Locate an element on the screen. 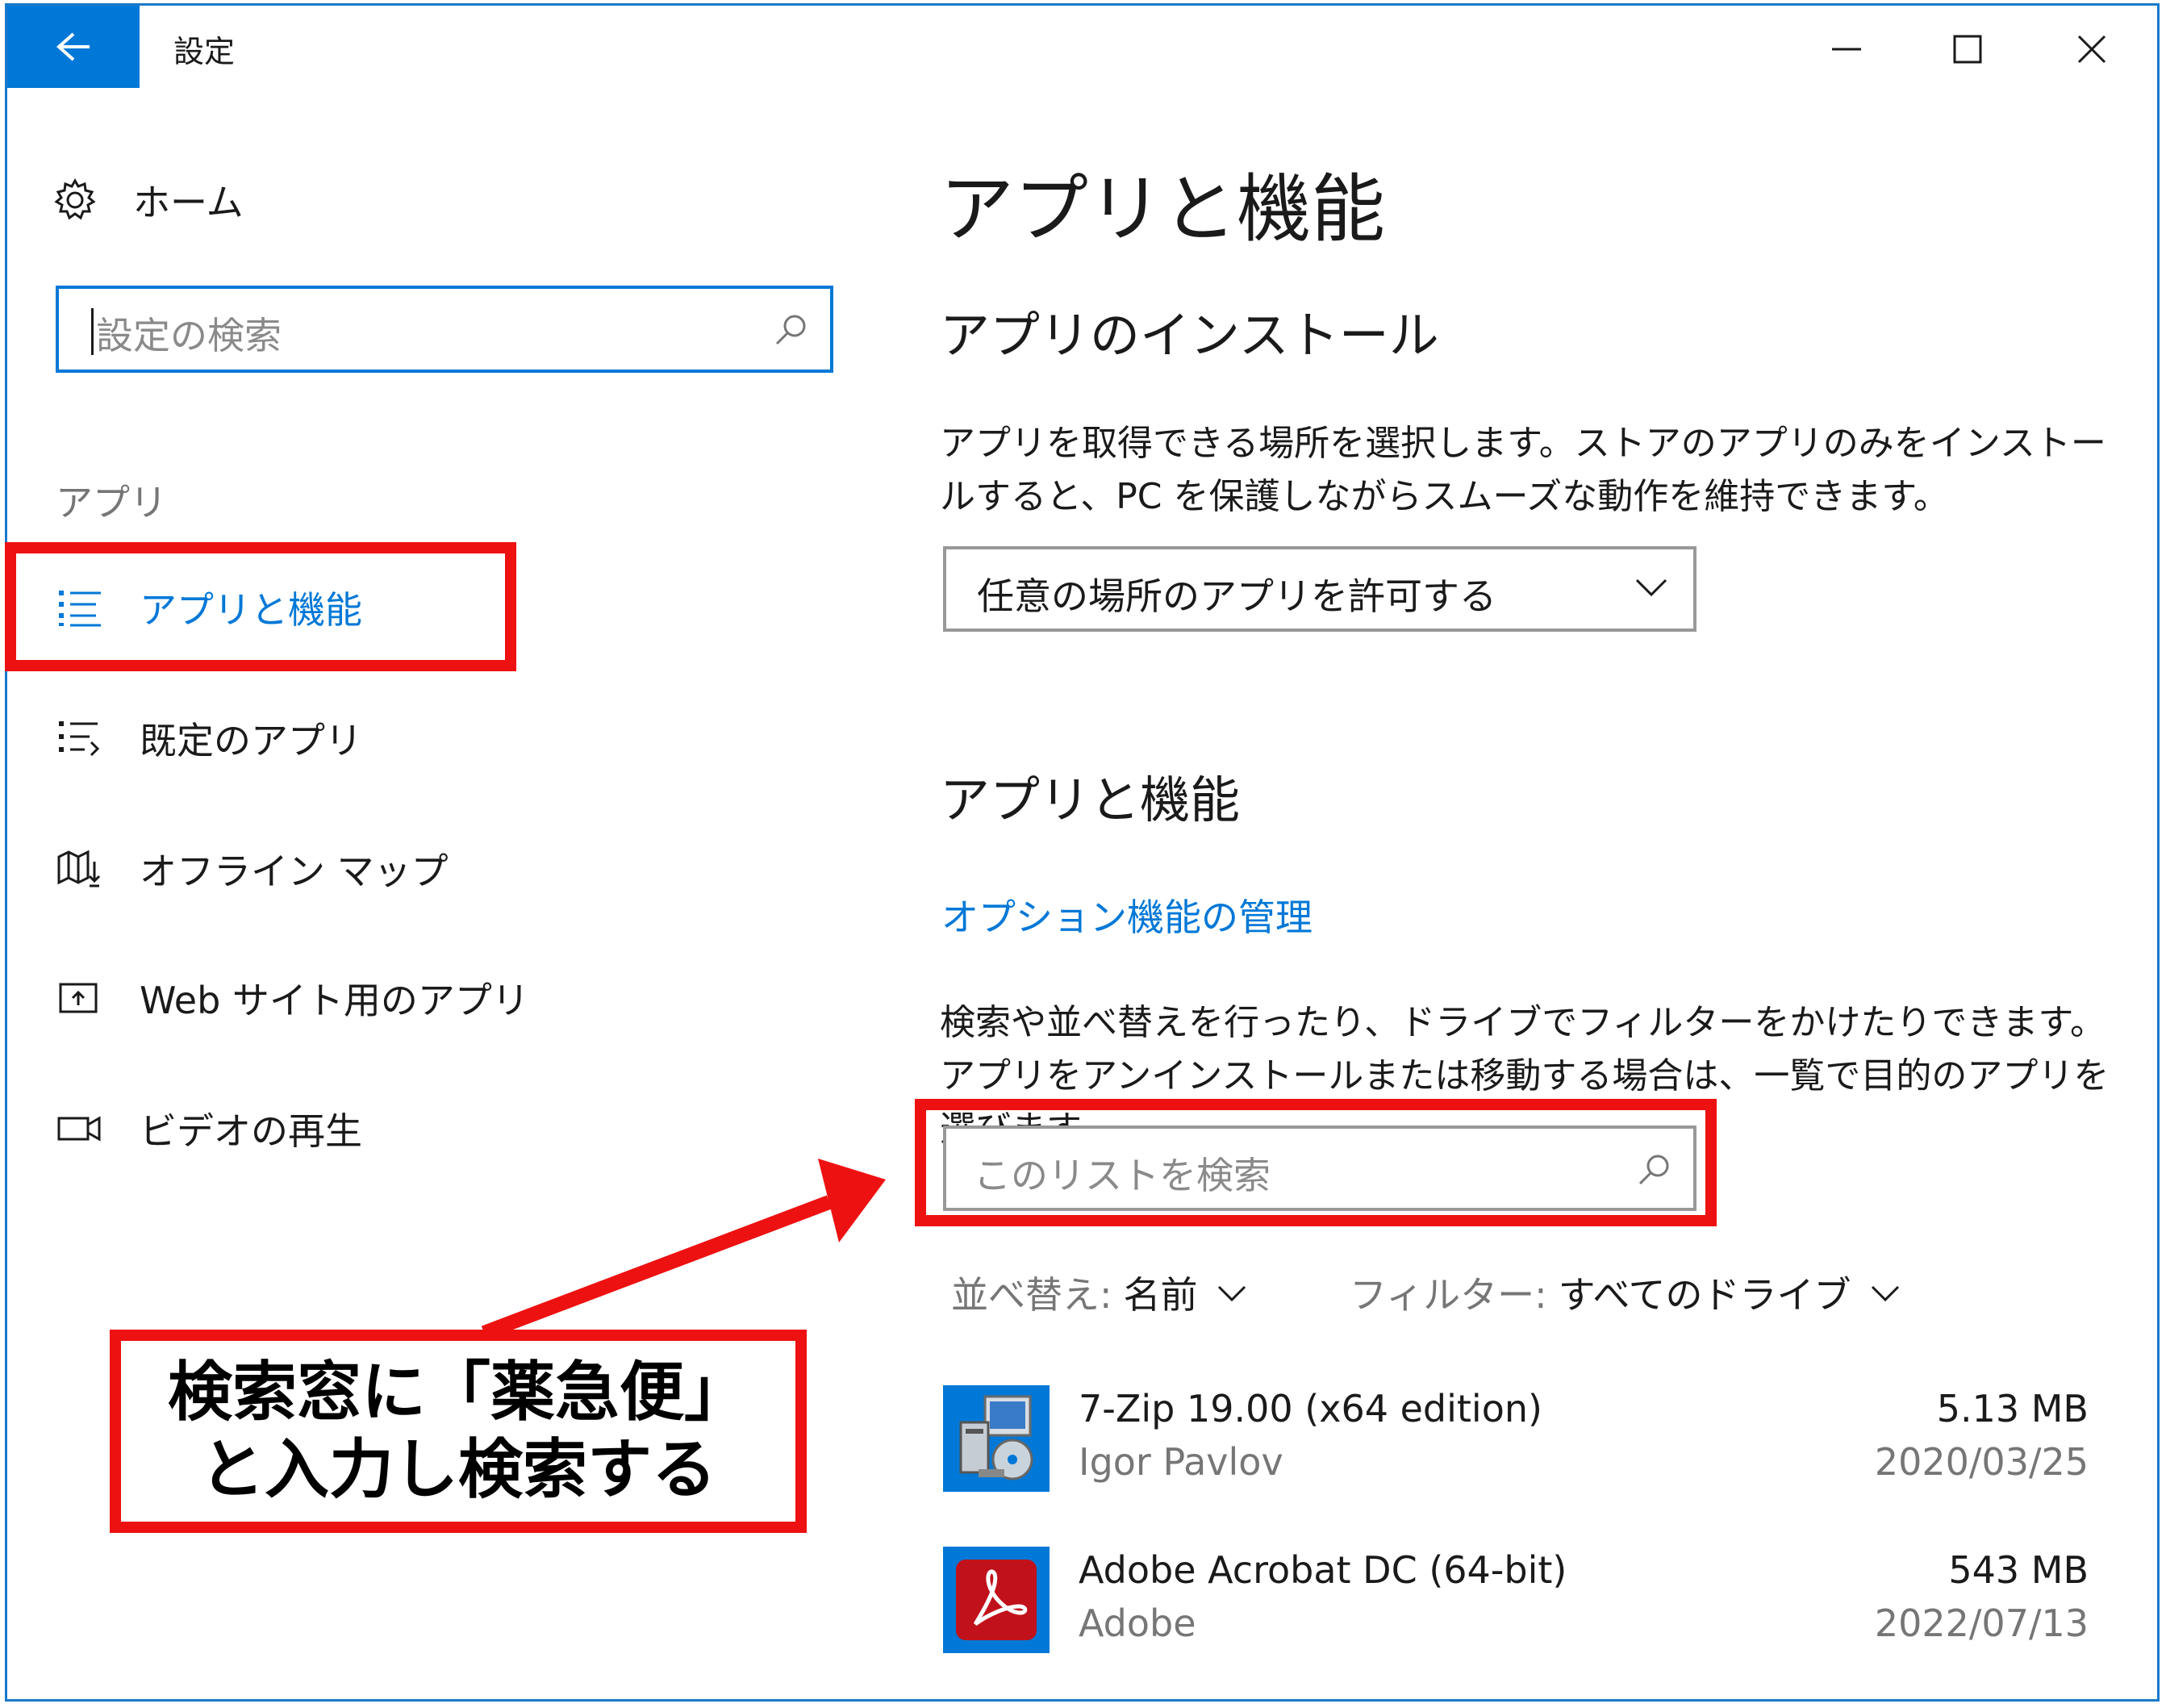  annotation-line-2: と入力し検索する is located at coordinates (458, 1469).